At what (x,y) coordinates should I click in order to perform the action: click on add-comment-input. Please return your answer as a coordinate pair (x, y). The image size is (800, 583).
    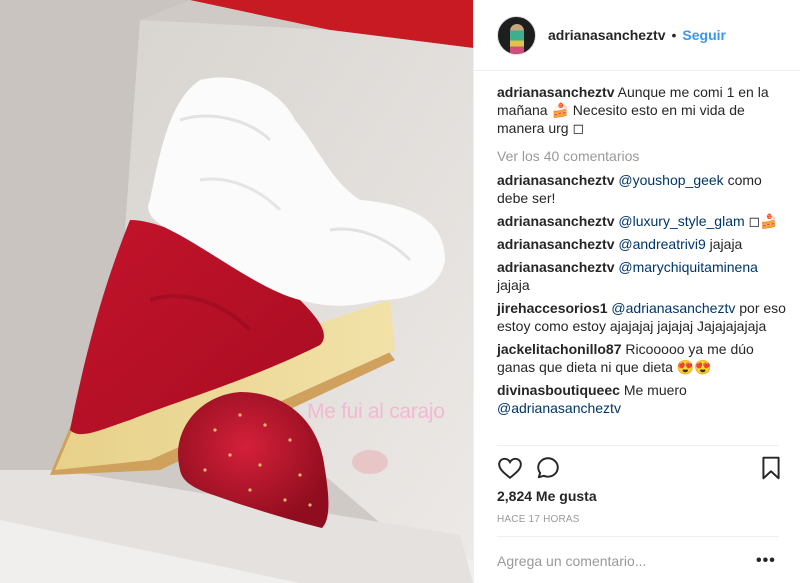
    Looking at the image, I should click on (619, 561).